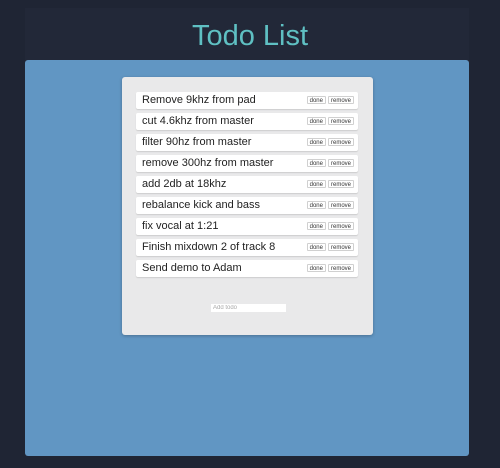 The width and height of the screenshot is (500, 468). I want to click on todo-text: cut 4.6khz from master, so click(198, 121).